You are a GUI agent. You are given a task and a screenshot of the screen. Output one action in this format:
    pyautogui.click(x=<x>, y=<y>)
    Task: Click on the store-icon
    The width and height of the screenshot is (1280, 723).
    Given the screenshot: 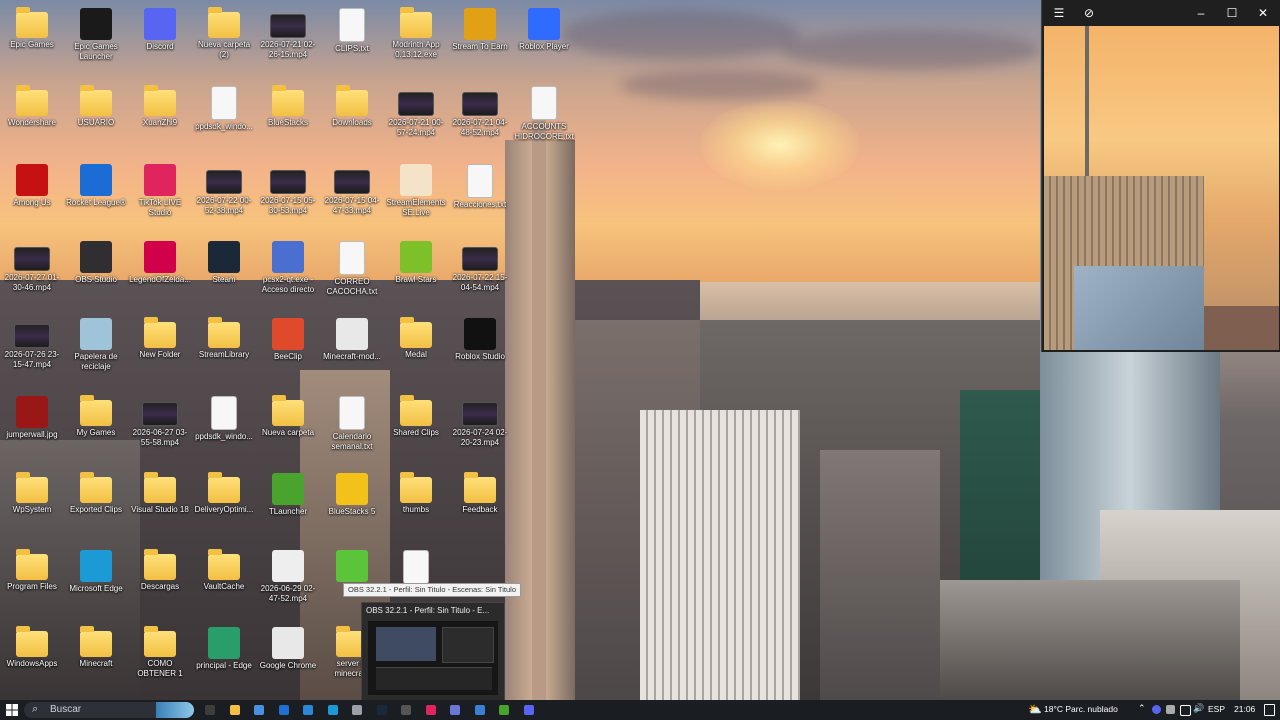 What is the action you would take?
    pyautogui.click(x=259, y=710)
    